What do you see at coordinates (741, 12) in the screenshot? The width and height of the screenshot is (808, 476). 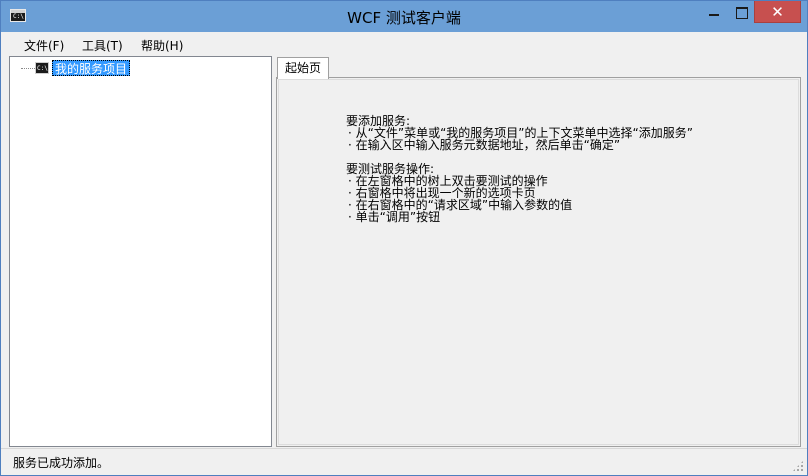 I see `maximize-icon` at bounding box center [741, 12].